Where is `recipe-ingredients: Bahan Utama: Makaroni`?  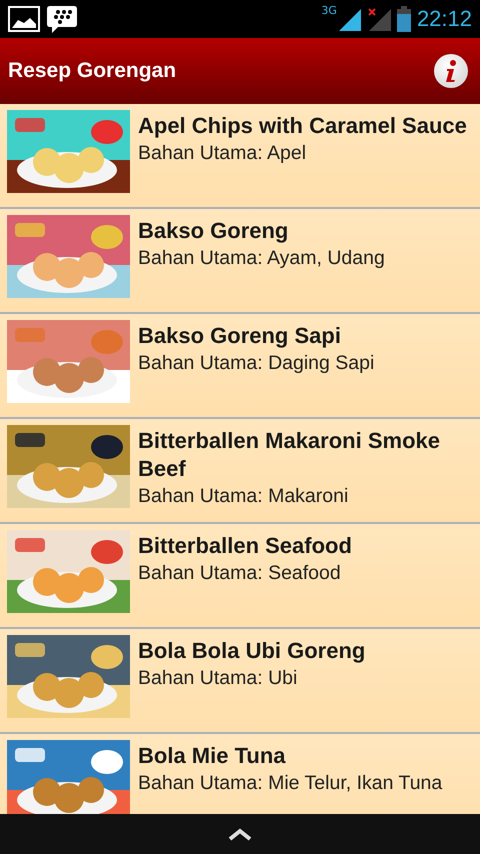 recipe-ingredients: Bahan Utama: Makaroni is located at coordinates (244, 496).